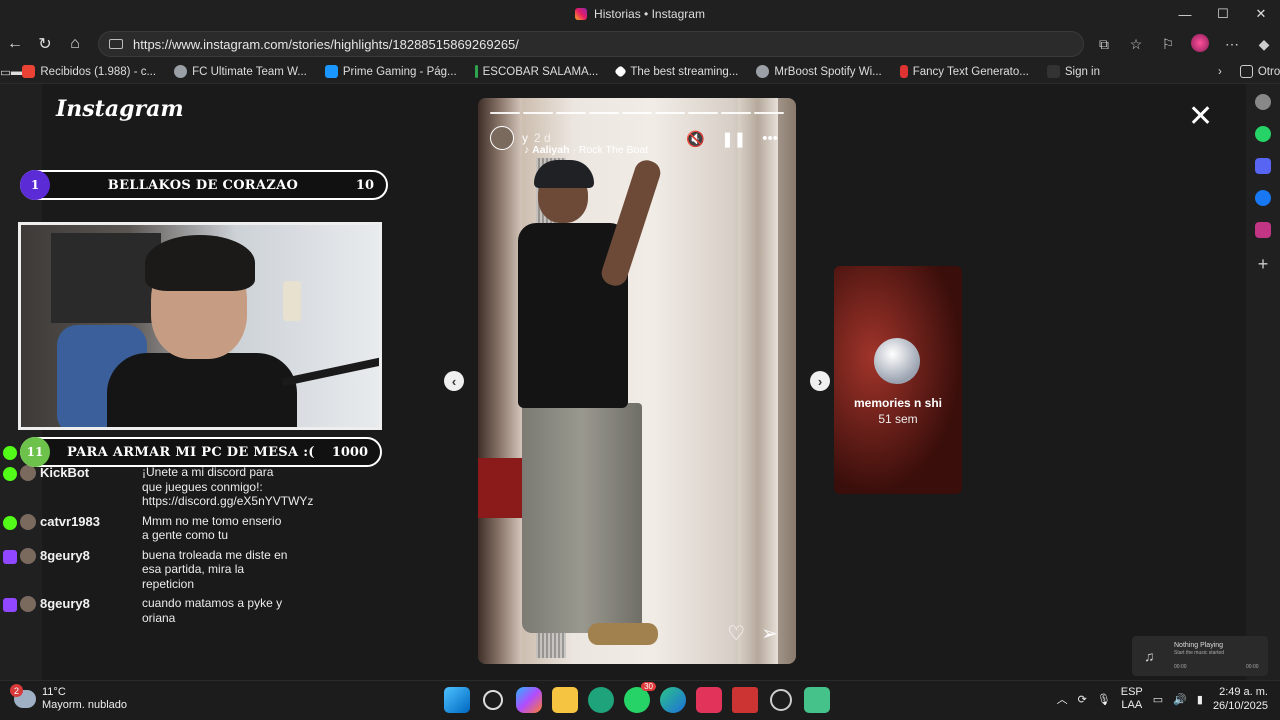 The image size is (1280, 720). What do you see at coordinates (525, 138) in the screenshot?
I see `story-username: y` at bounding box center [525, 138].